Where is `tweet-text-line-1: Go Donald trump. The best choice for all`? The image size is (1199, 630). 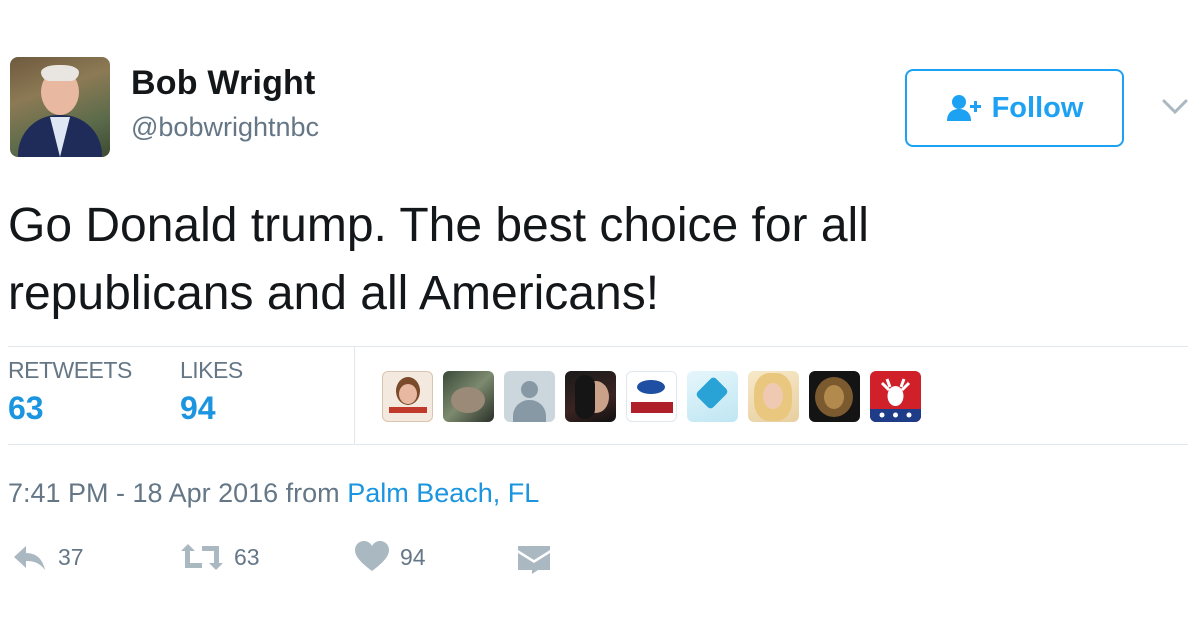 tweet-text-line-1: Go Donald trump. The best choice for all is located at coordinates (438, 225).